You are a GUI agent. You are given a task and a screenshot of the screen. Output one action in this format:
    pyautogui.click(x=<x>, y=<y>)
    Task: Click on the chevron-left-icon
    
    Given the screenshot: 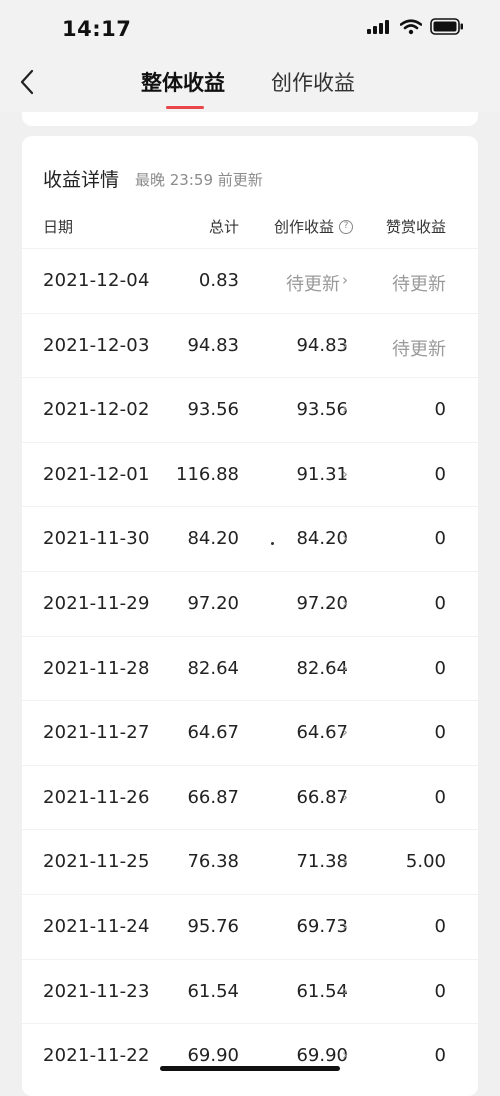 What is the action you would take?
    pyautogui.click(x=27, y=82)
    